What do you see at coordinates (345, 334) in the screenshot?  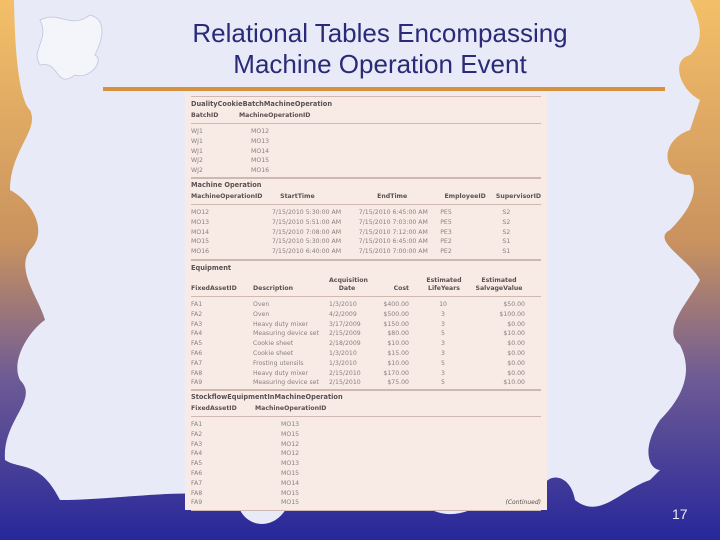 I see `table-cell: 2/15/2009` at bounding box center [345, 334].